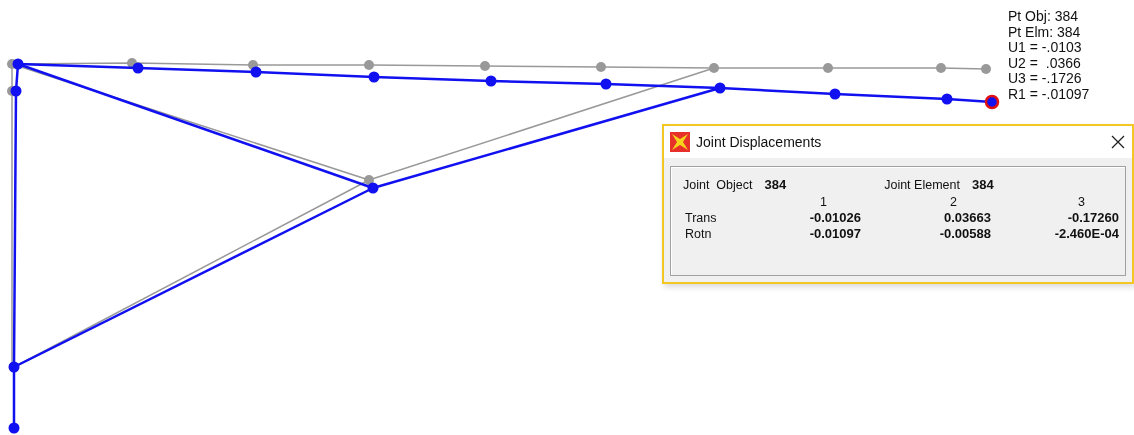 The height and width of the screenshot is (435, 1134). What do you see at coordinates (964, 234) in the screenshot?
I see `table-cell-text: -0.00588` at bounding box center [964, 234].